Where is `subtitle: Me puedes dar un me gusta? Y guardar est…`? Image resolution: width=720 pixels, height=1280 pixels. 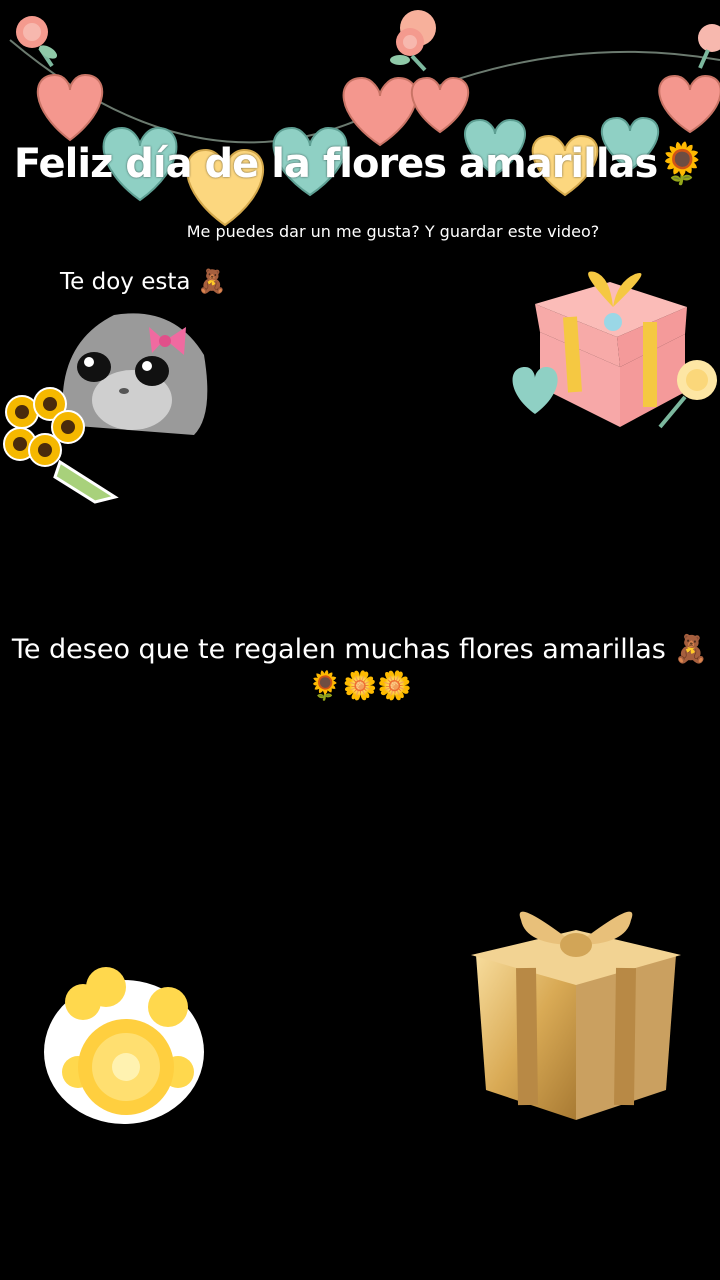 subtitle: Me puedes dar un me gusta? Y guardar est… is located at coordinates (393, 231).